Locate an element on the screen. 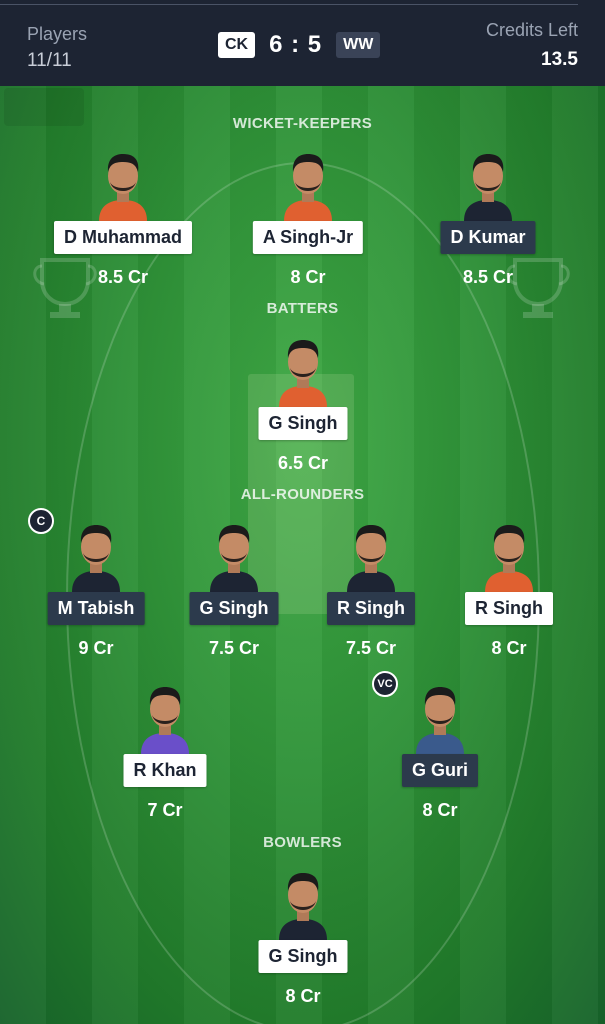 The width and height of the screenshot is (605, 1024). section-title-wicket-keepers: WICKET-KEEPERS is located at coordinates (302, 123).